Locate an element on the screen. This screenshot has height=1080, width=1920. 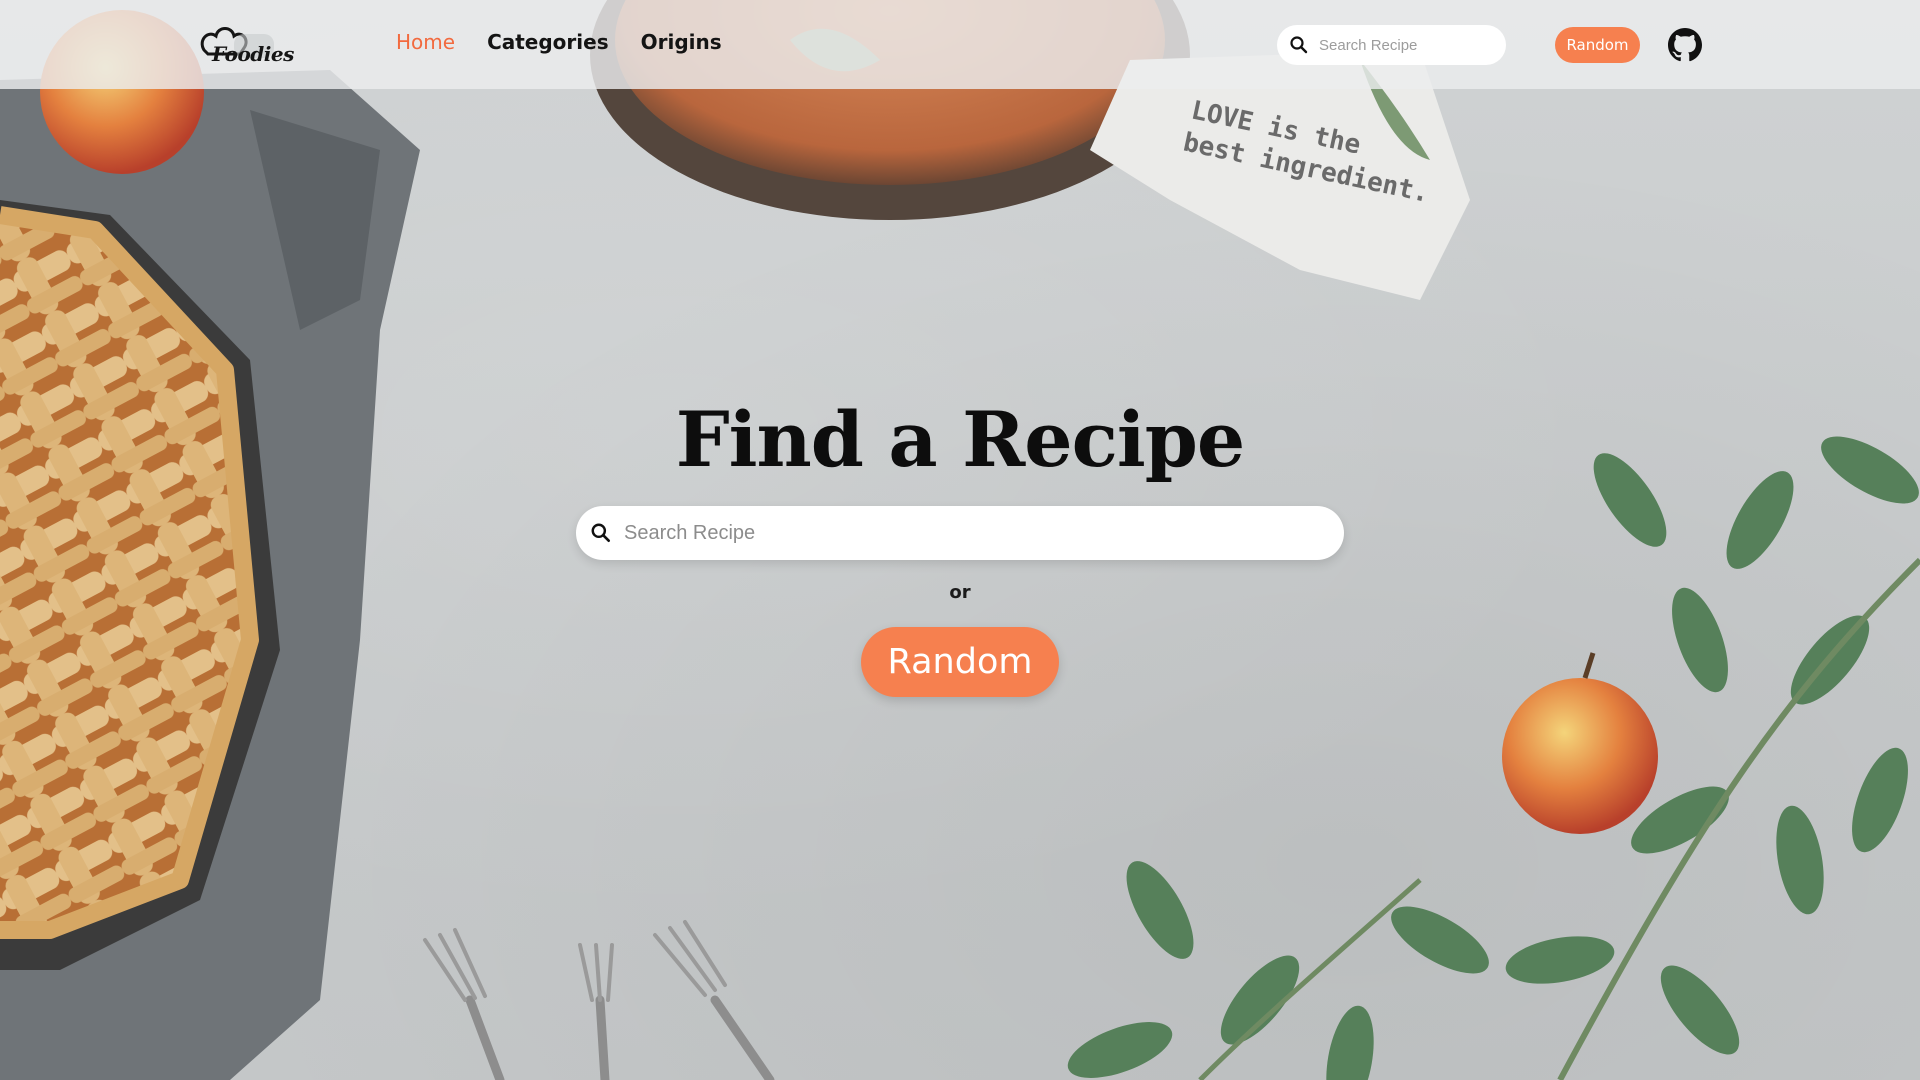
nav-search-box is located at coordinates (1391, 45).